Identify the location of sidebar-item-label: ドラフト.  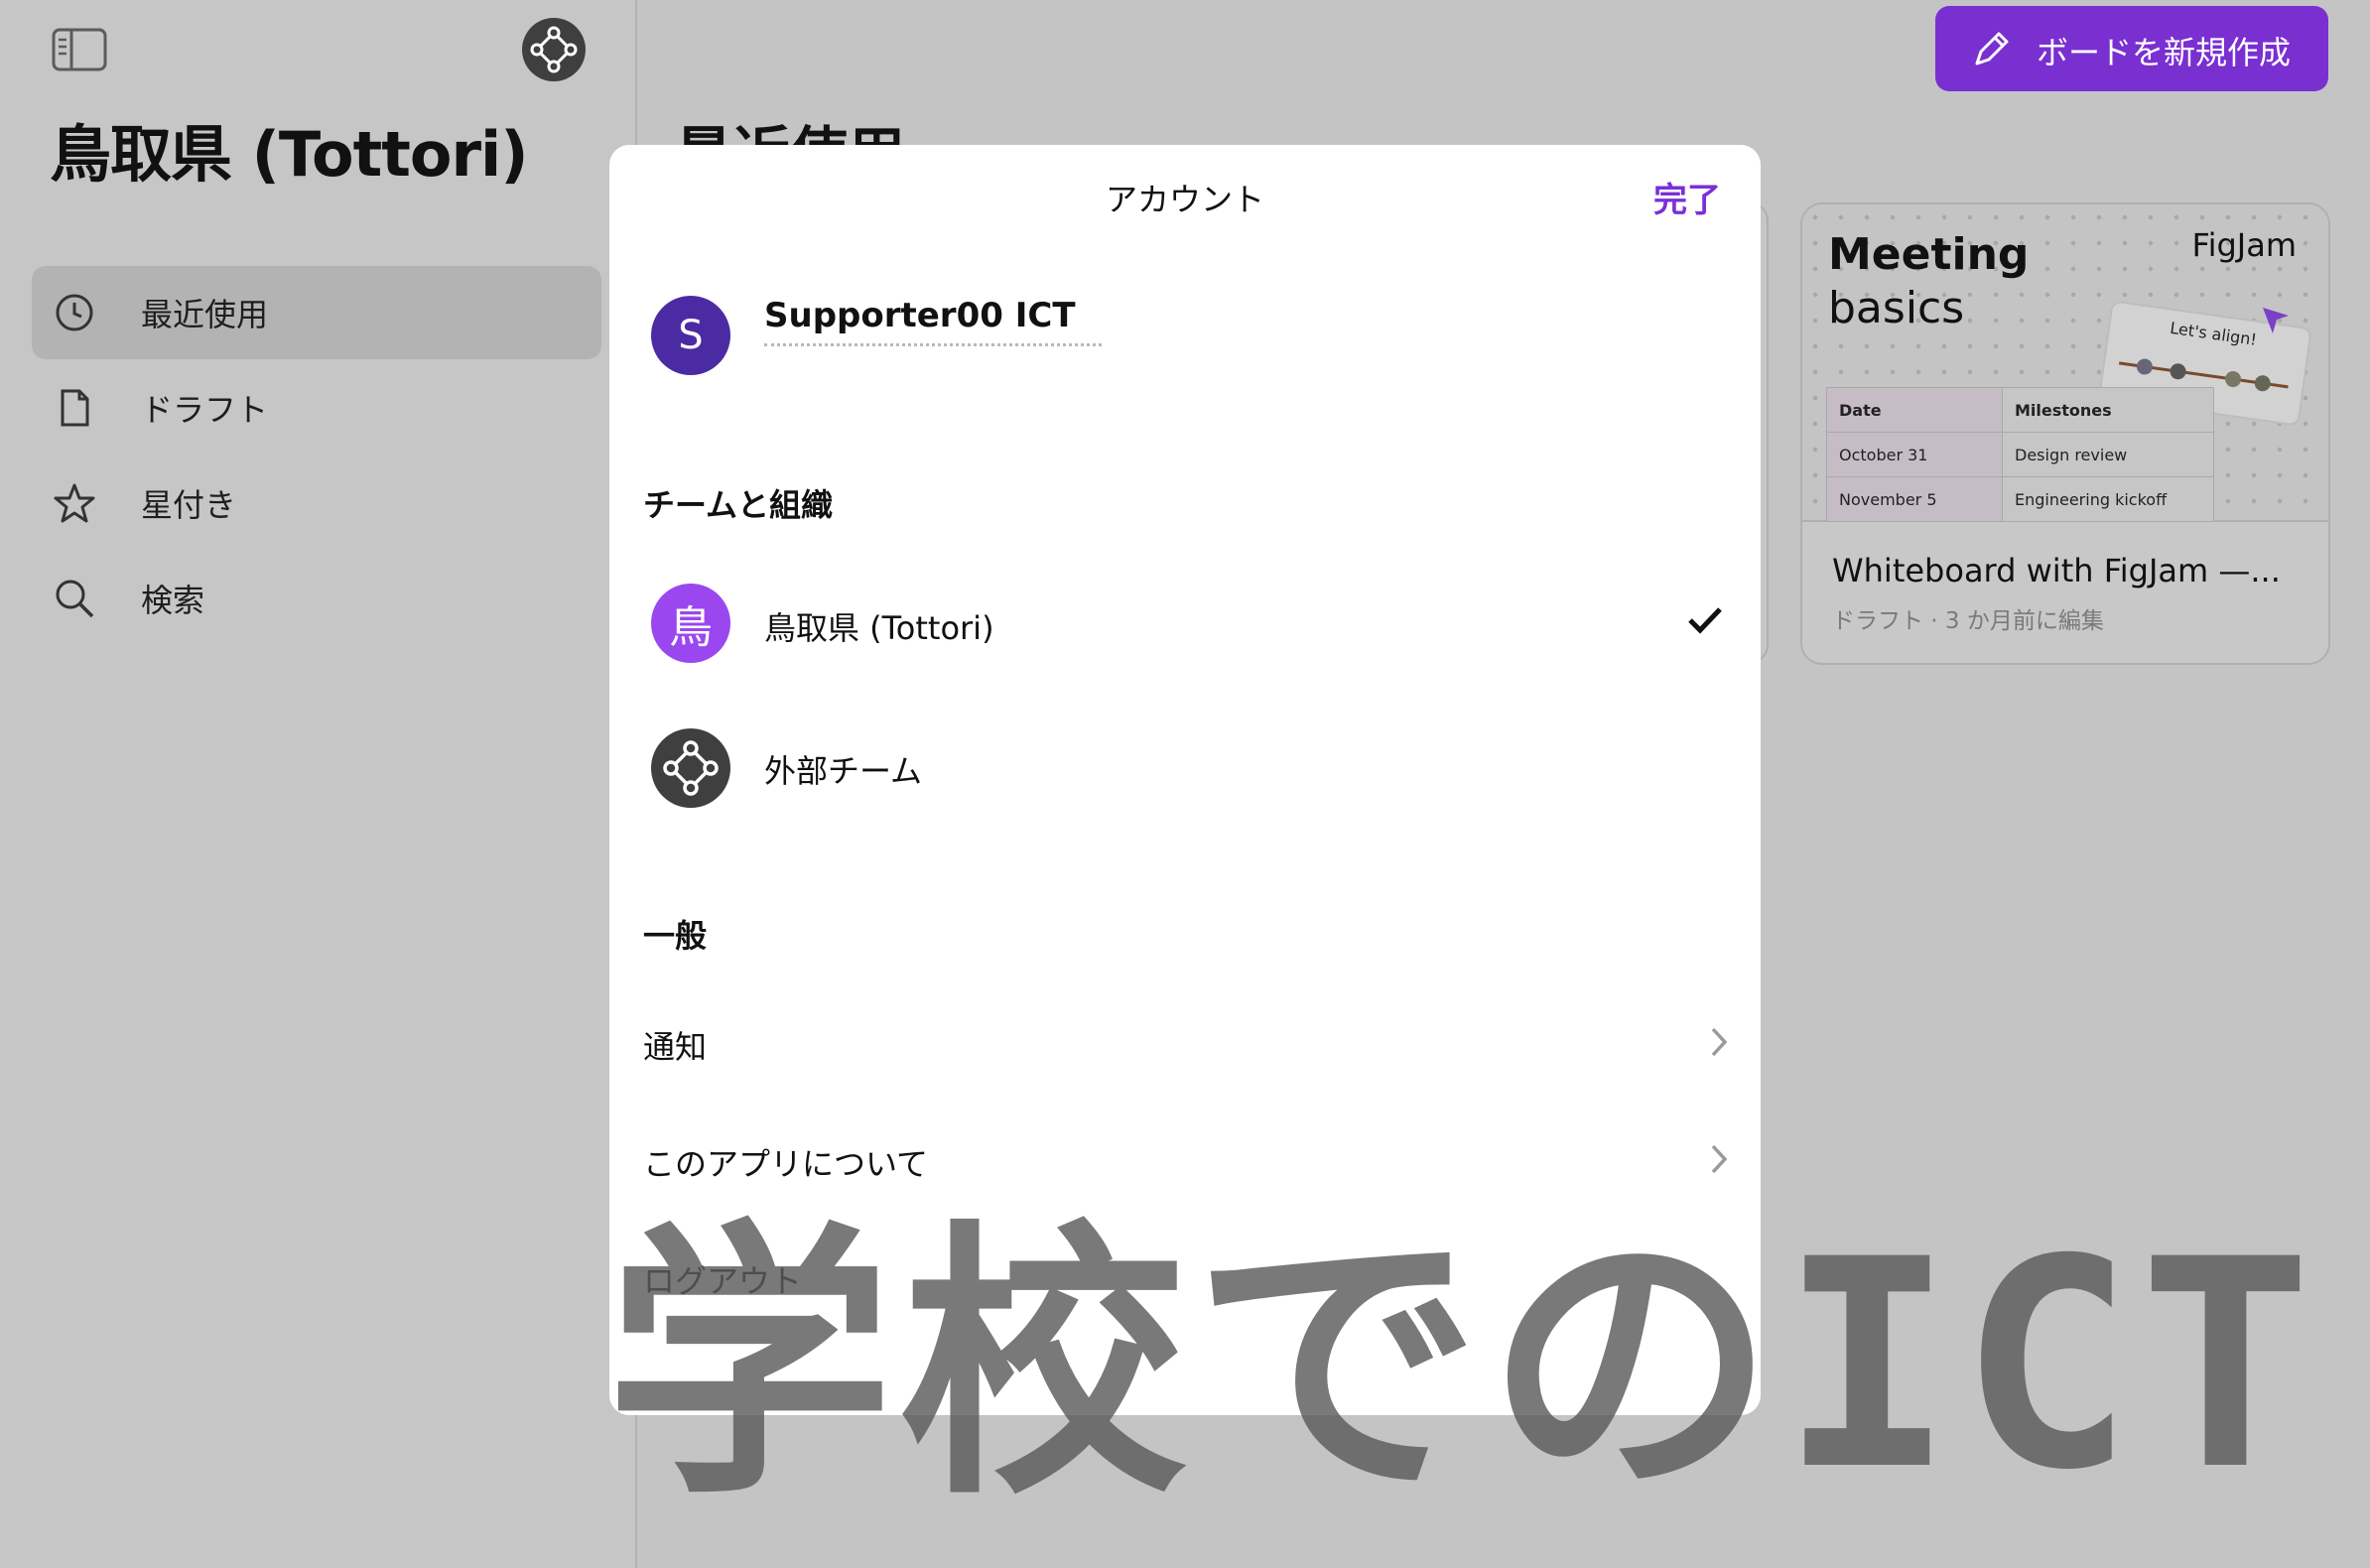
(205, 410).